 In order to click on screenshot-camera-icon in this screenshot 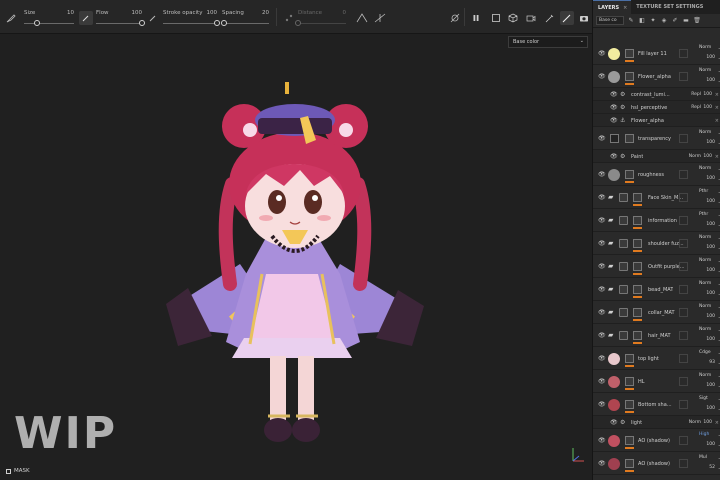, I will do `click(584, 18)`.